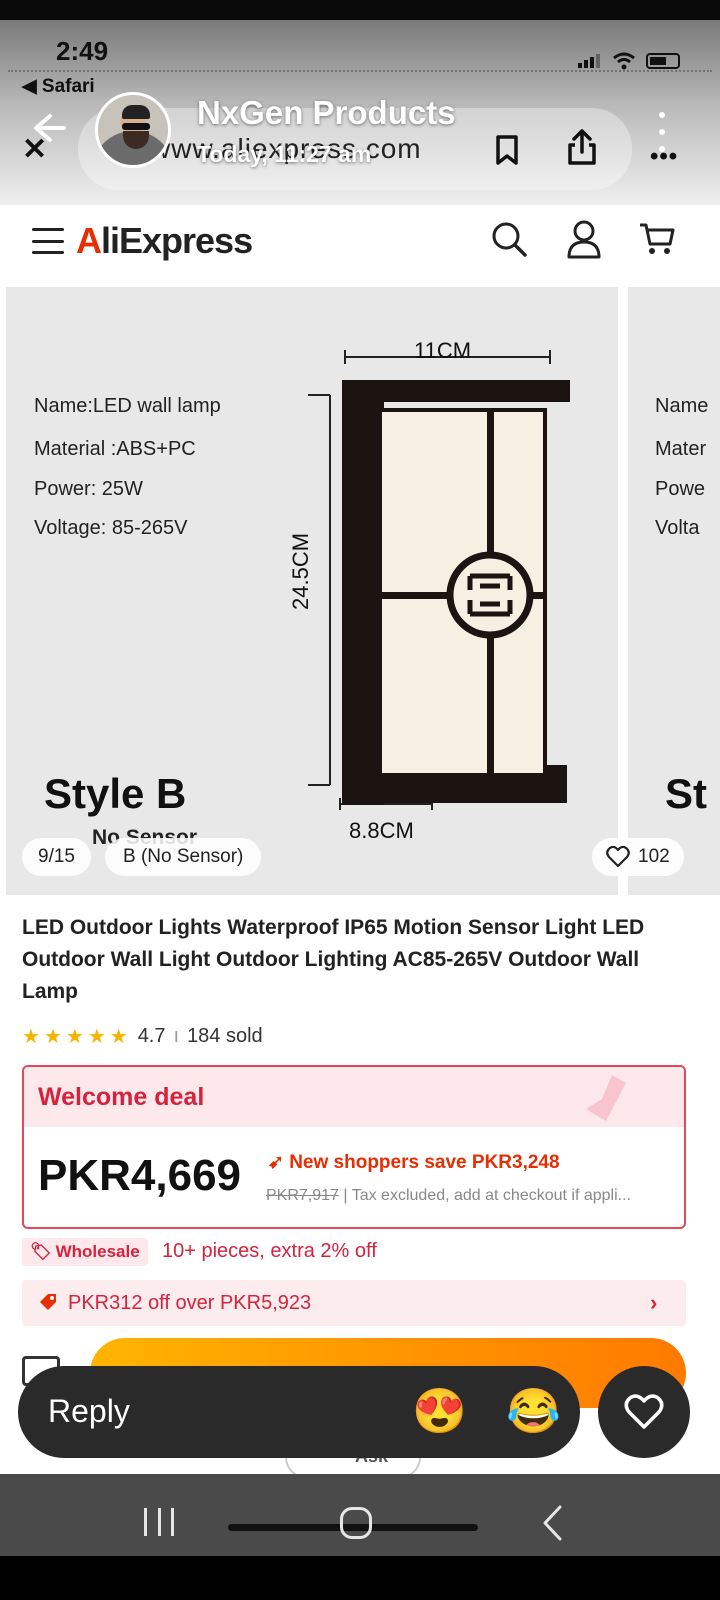 The image size is (720, 1600). Describe the element at coordinates (164, 241) in the screenshot. I see `aliexpress-logo: AliExpress` at that location.